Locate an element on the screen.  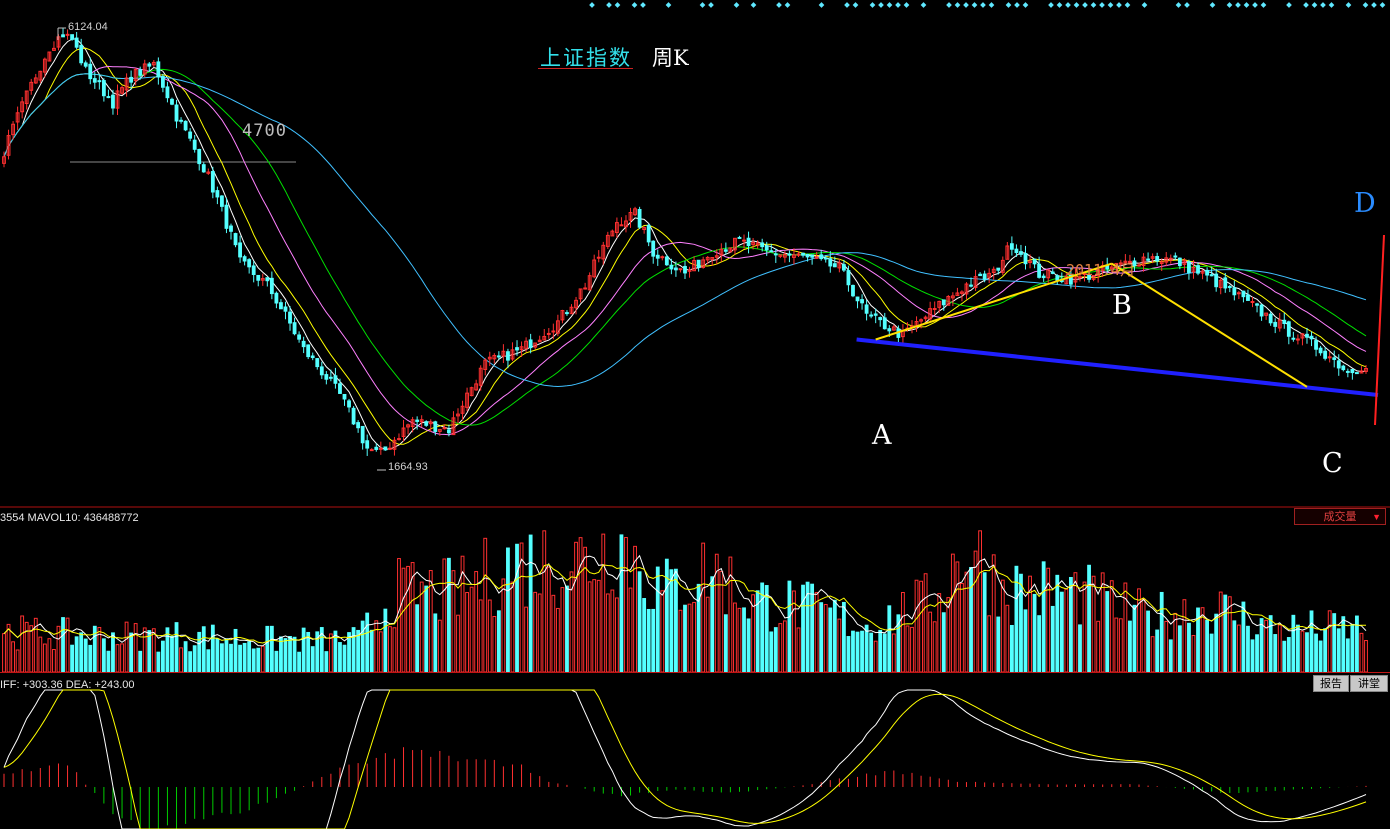
index-name-underline is located at coordinates (585, 68).